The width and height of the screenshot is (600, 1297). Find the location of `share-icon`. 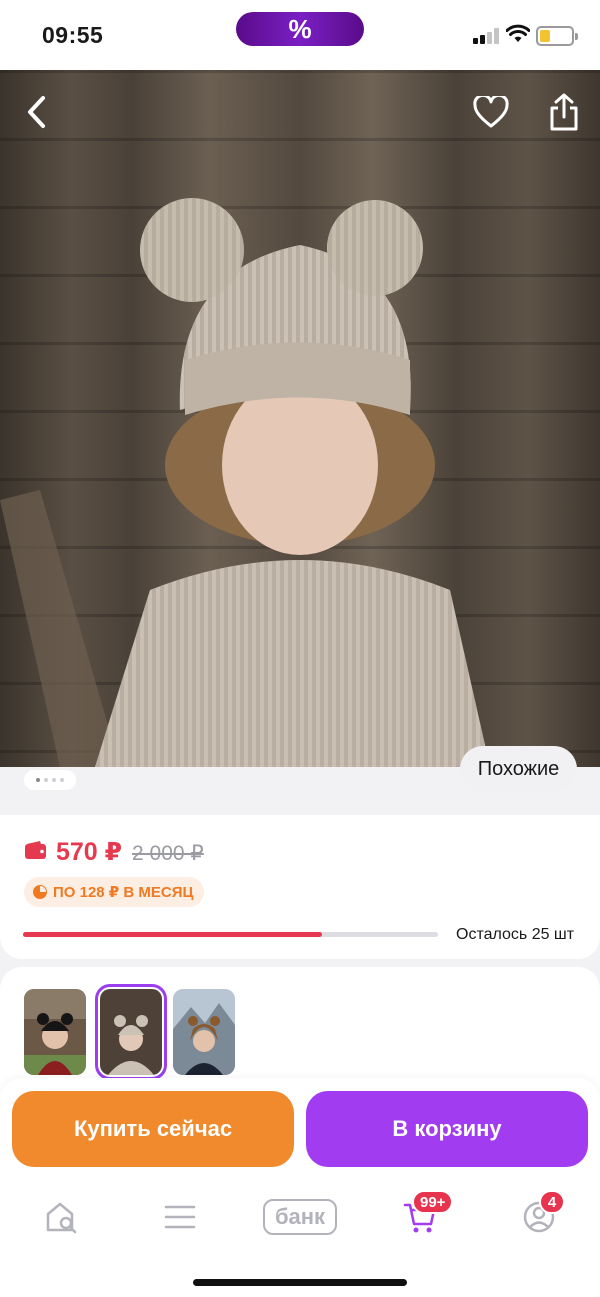

share-icon is located at coordinates (564, 112).